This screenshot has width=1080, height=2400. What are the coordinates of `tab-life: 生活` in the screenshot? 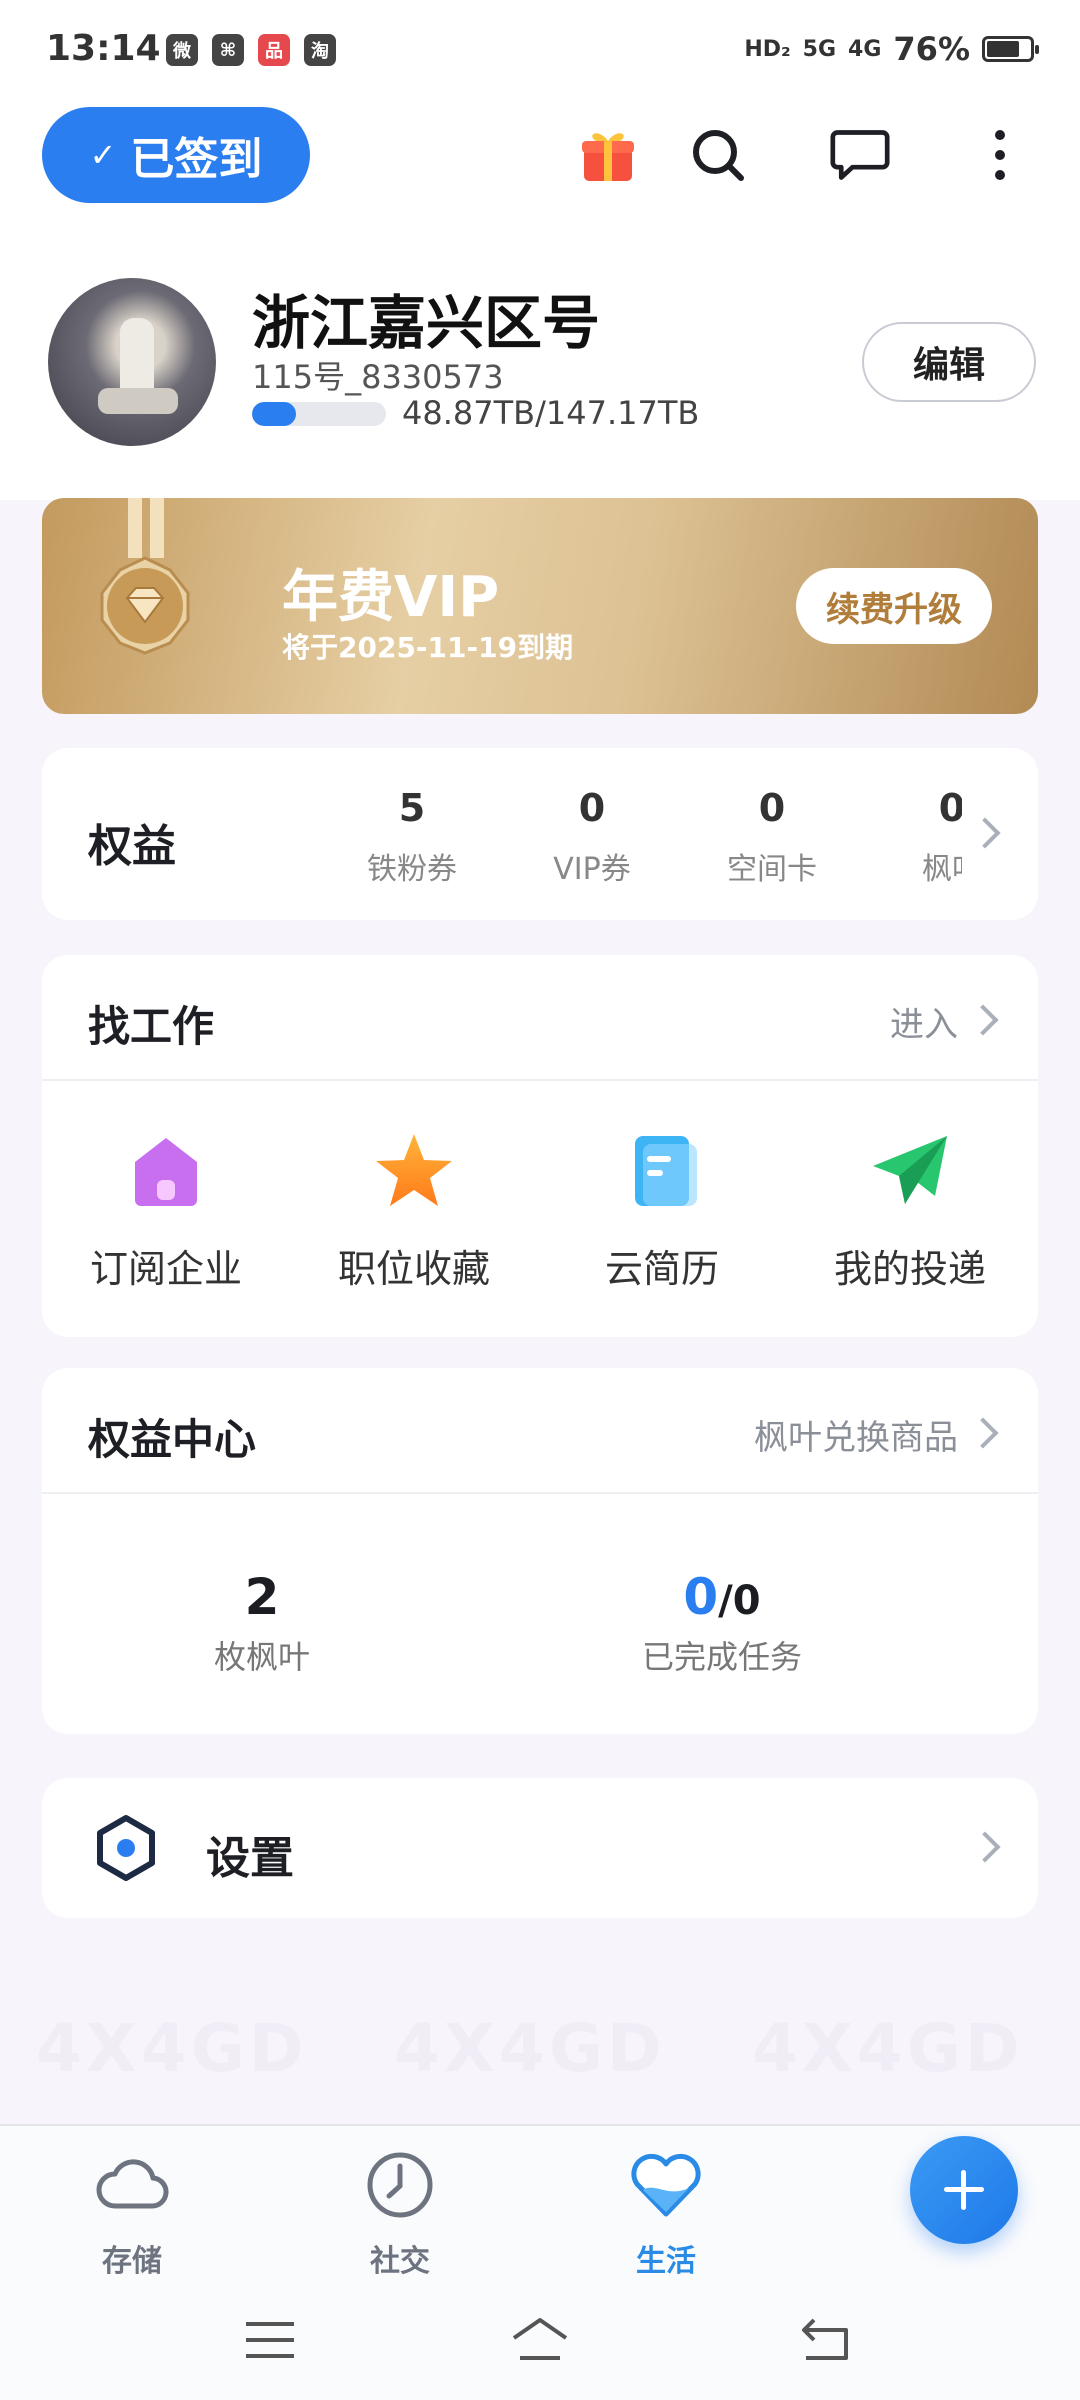 It's located at (666, 2213).